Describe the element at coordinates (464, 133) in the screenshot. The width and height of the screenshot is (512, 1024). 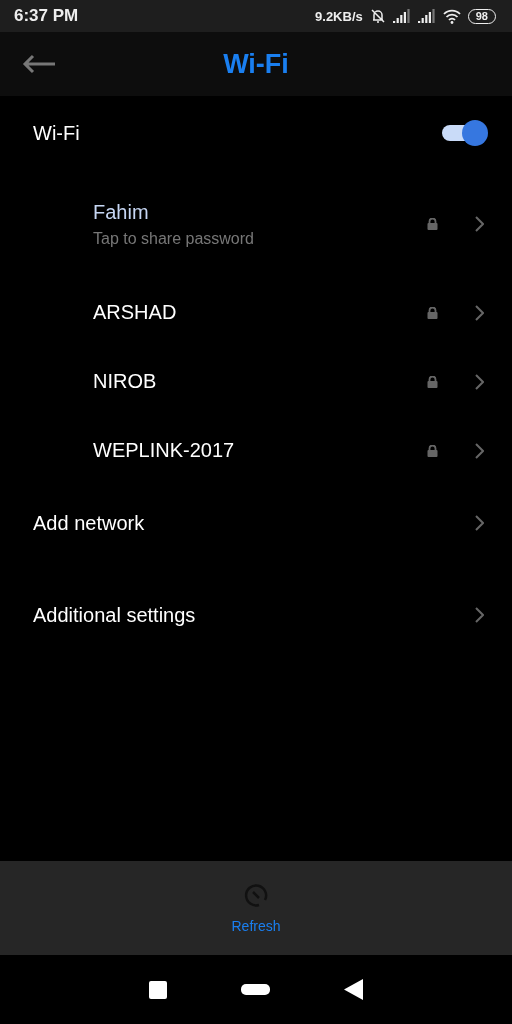
I see `wifi-switch` at that location.